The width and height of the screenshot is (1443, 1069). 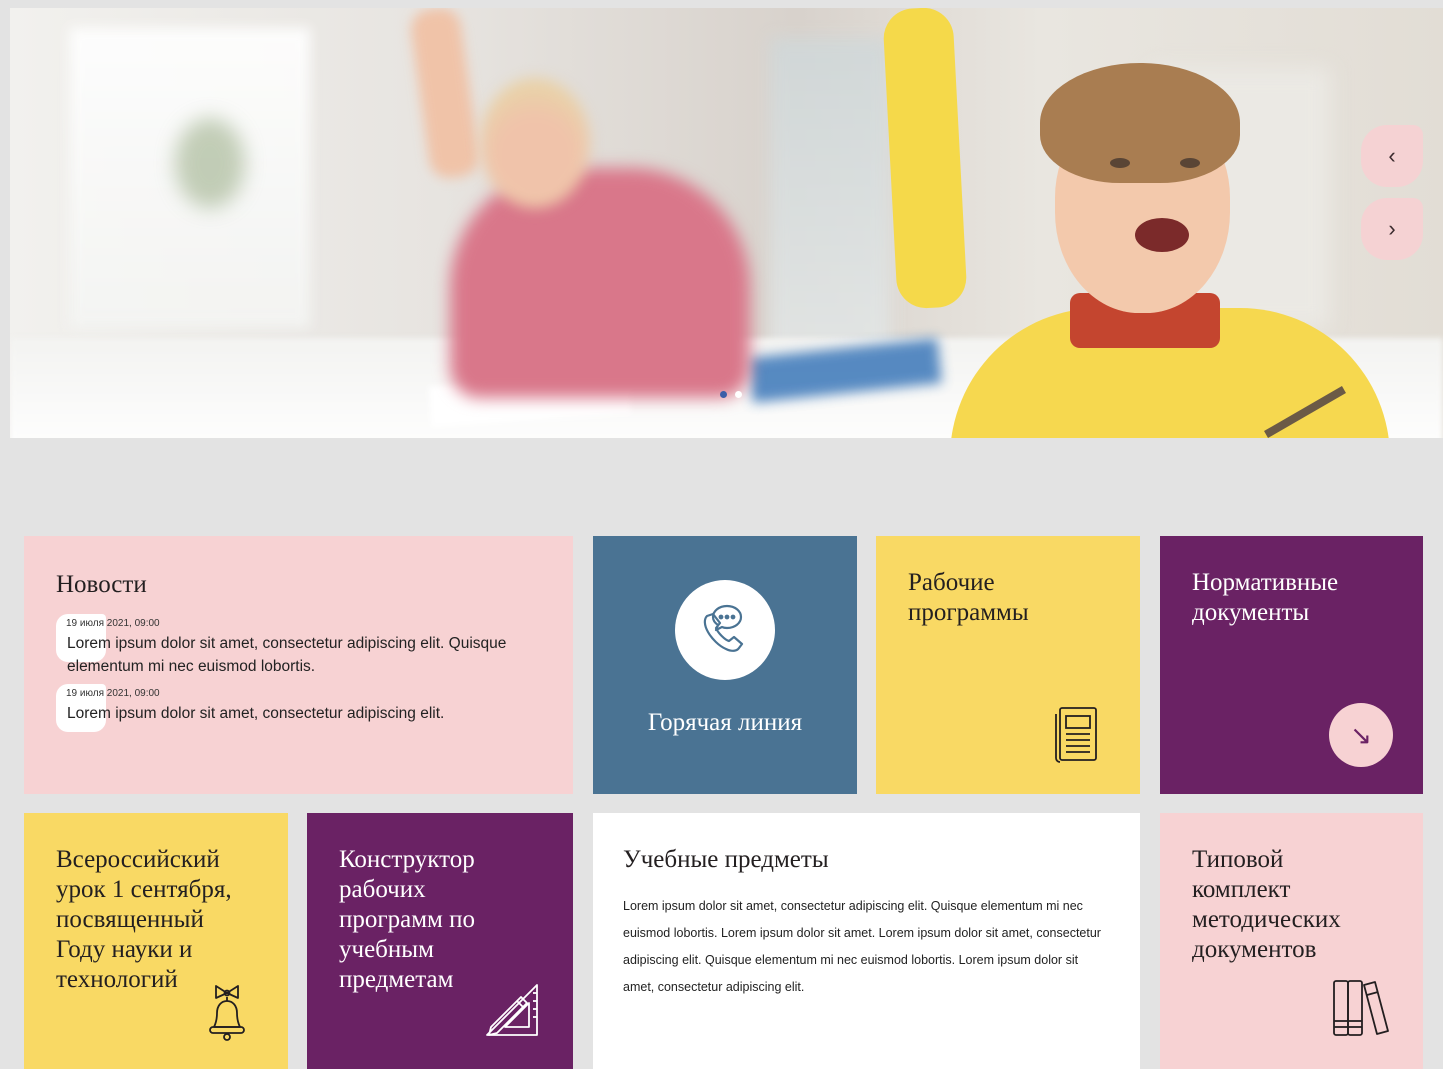 I want to click on normative-docs-tile: Нормативные документы ↘, so click(x=1291, y=665).